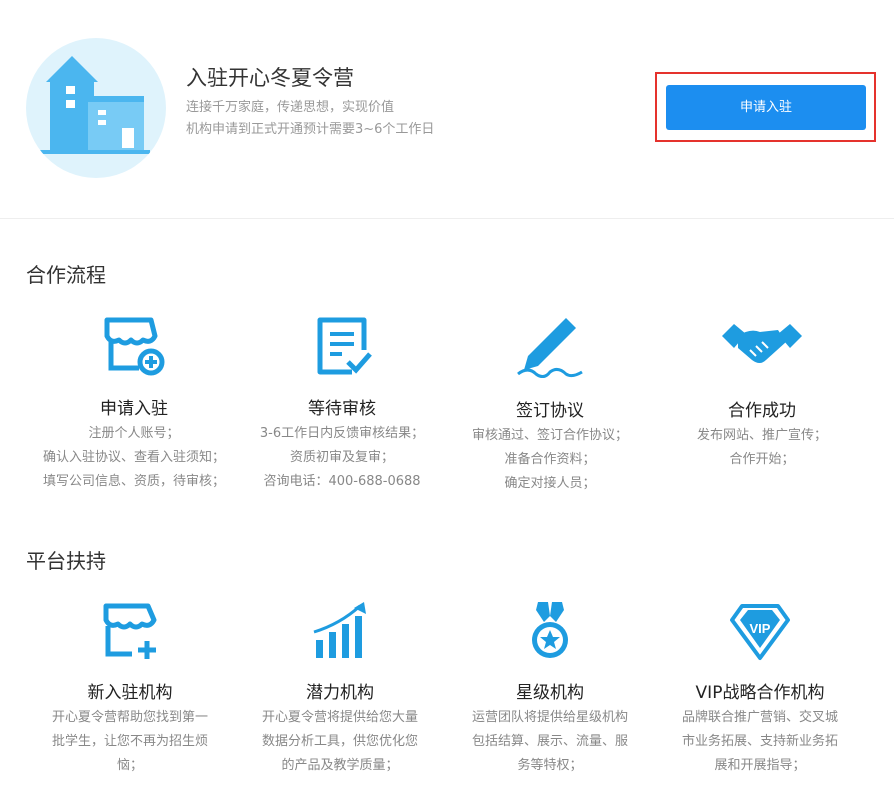  What do you see at coordinates (760, 628) in the screenshot?
I see `svg-text: VIP` at bounding box center [760, 628].